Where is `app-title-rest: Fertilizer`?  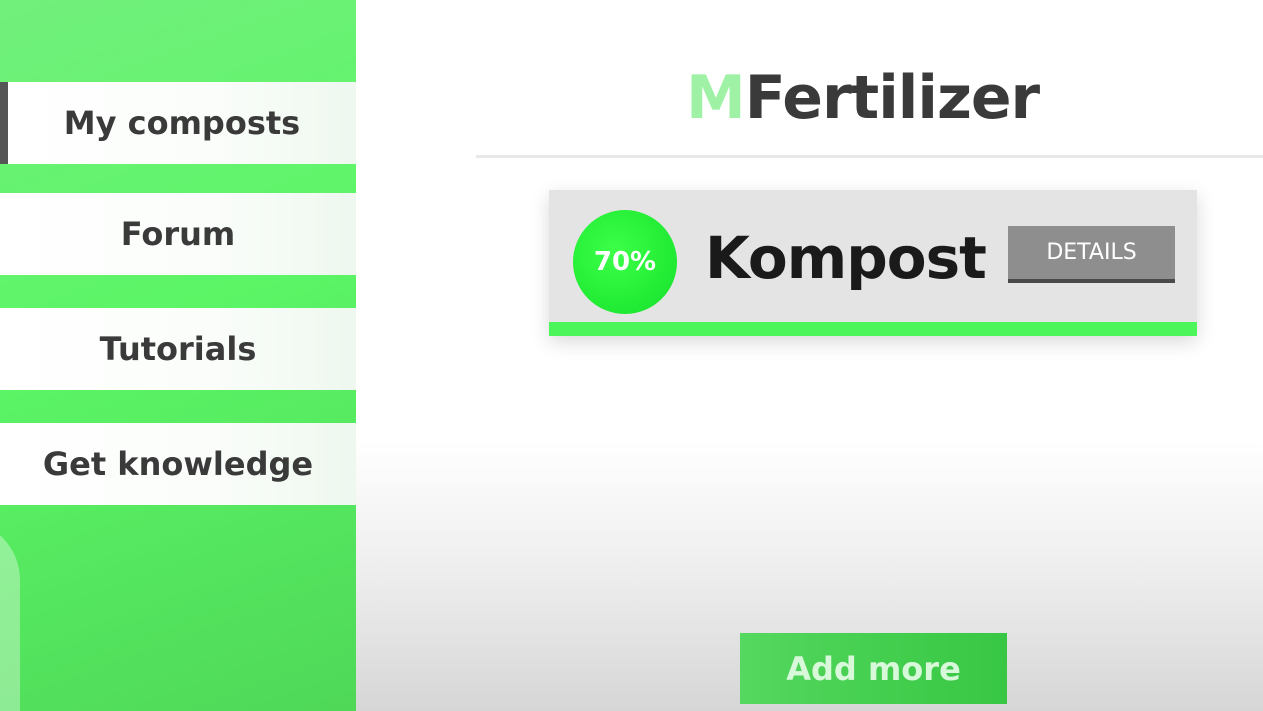 app-title-rest: Fertilizer is located at coordinates (892, 98).